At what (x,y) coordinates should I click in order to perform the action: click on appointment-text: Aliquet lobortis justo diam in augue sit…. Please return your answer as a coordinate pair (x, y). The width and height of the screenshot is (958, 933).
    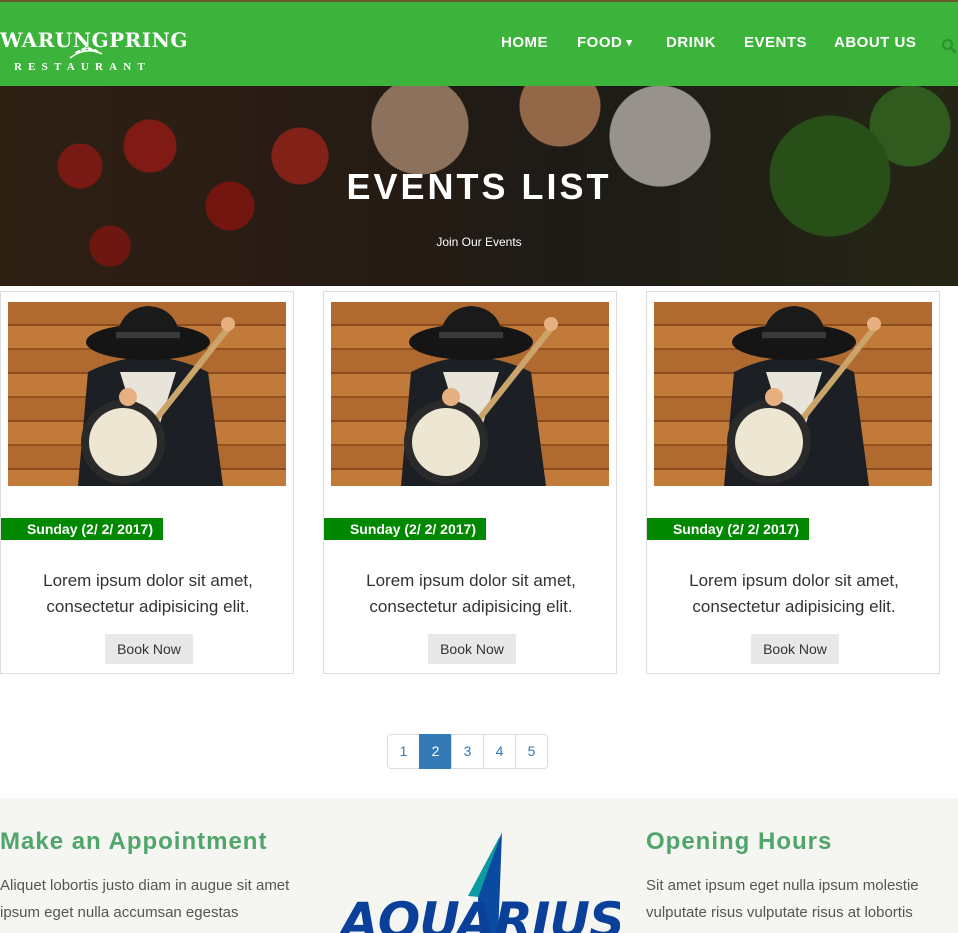
    Looking at the image, I should click on (145, 899).